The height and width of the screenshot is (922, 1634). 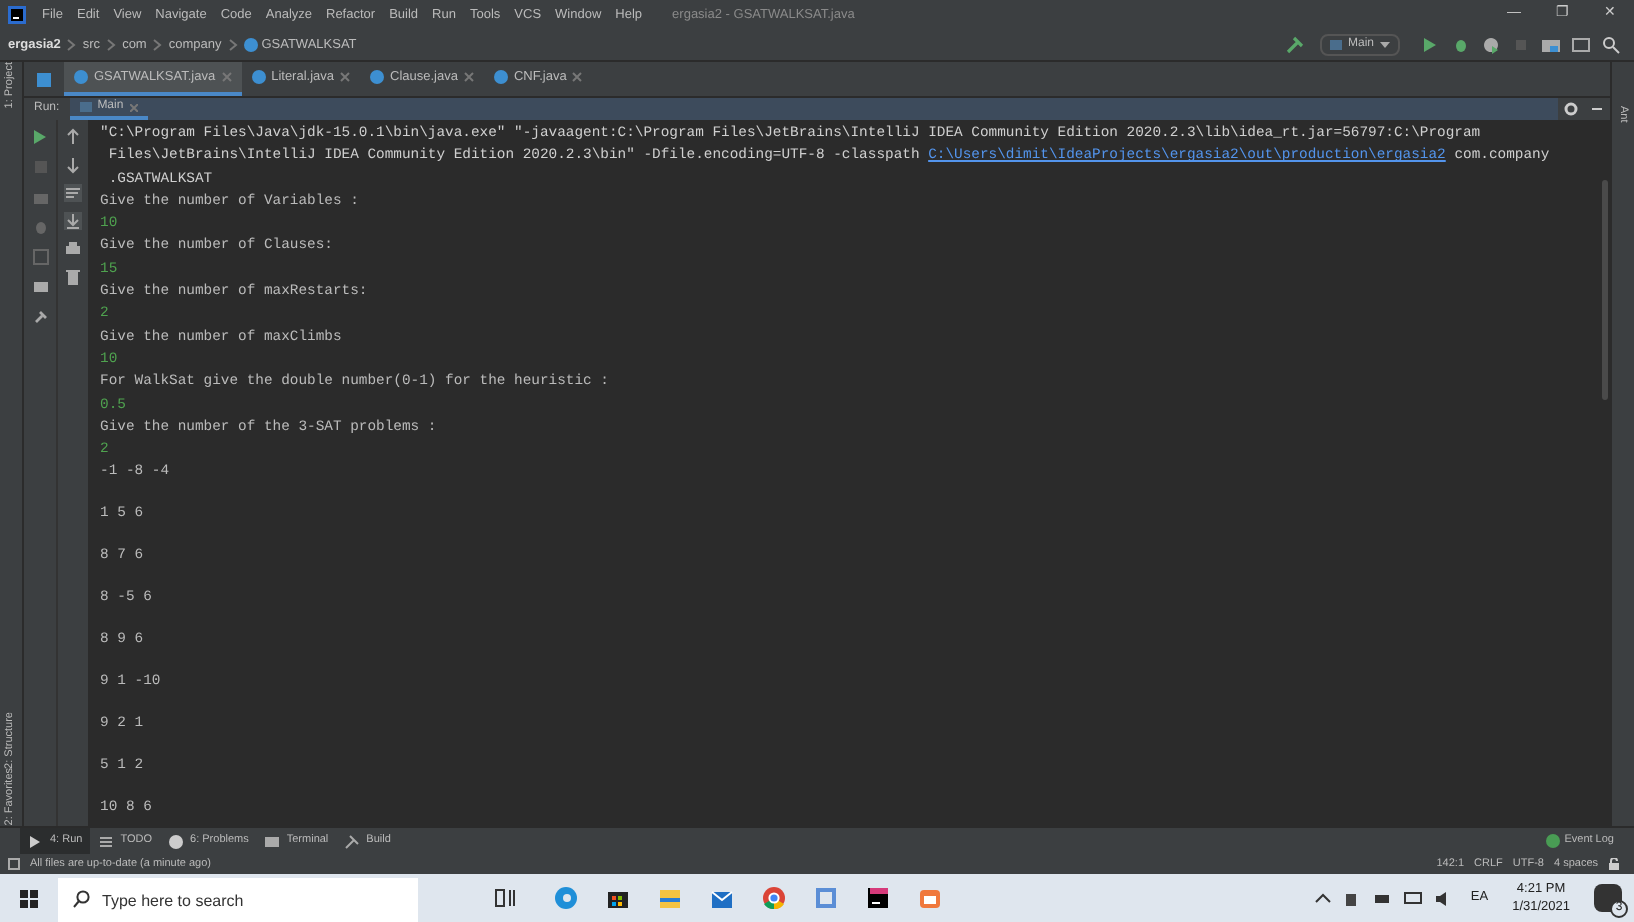 What do you see at coordinates (1553, 841) in the screenshot?
I see `notification-icon` at bounding box center [1553, 841].